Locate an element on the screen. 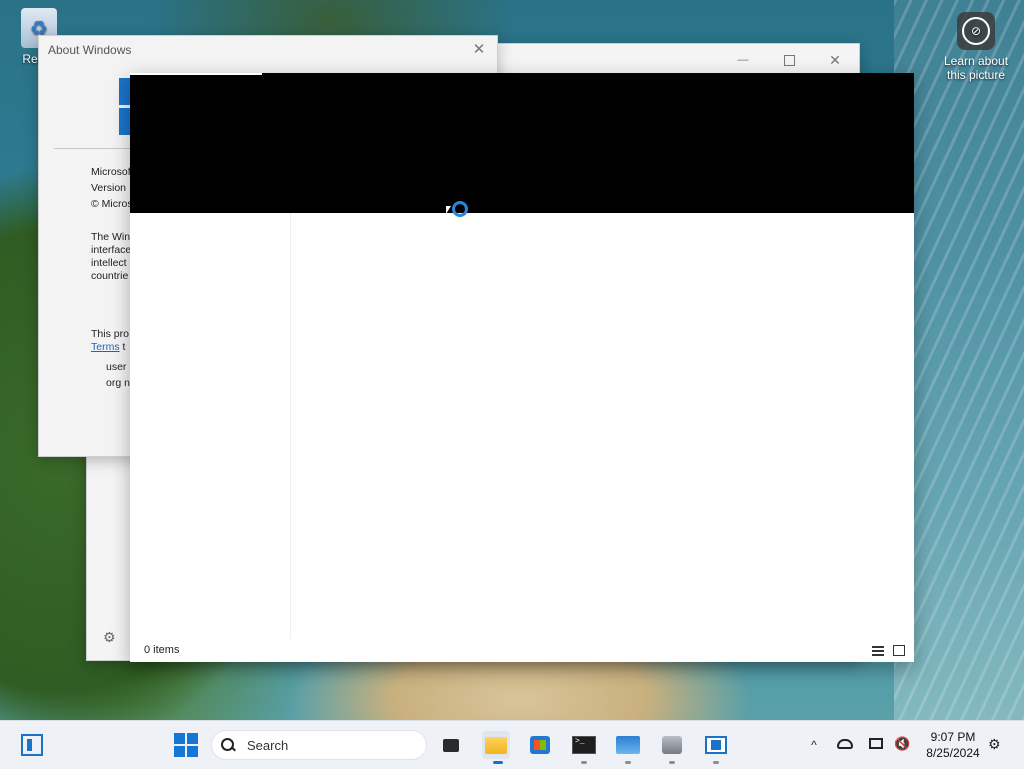 This screenshot has height=769, width=1024. clock-time: 9:07 PM is located at coordinates (953, 737).